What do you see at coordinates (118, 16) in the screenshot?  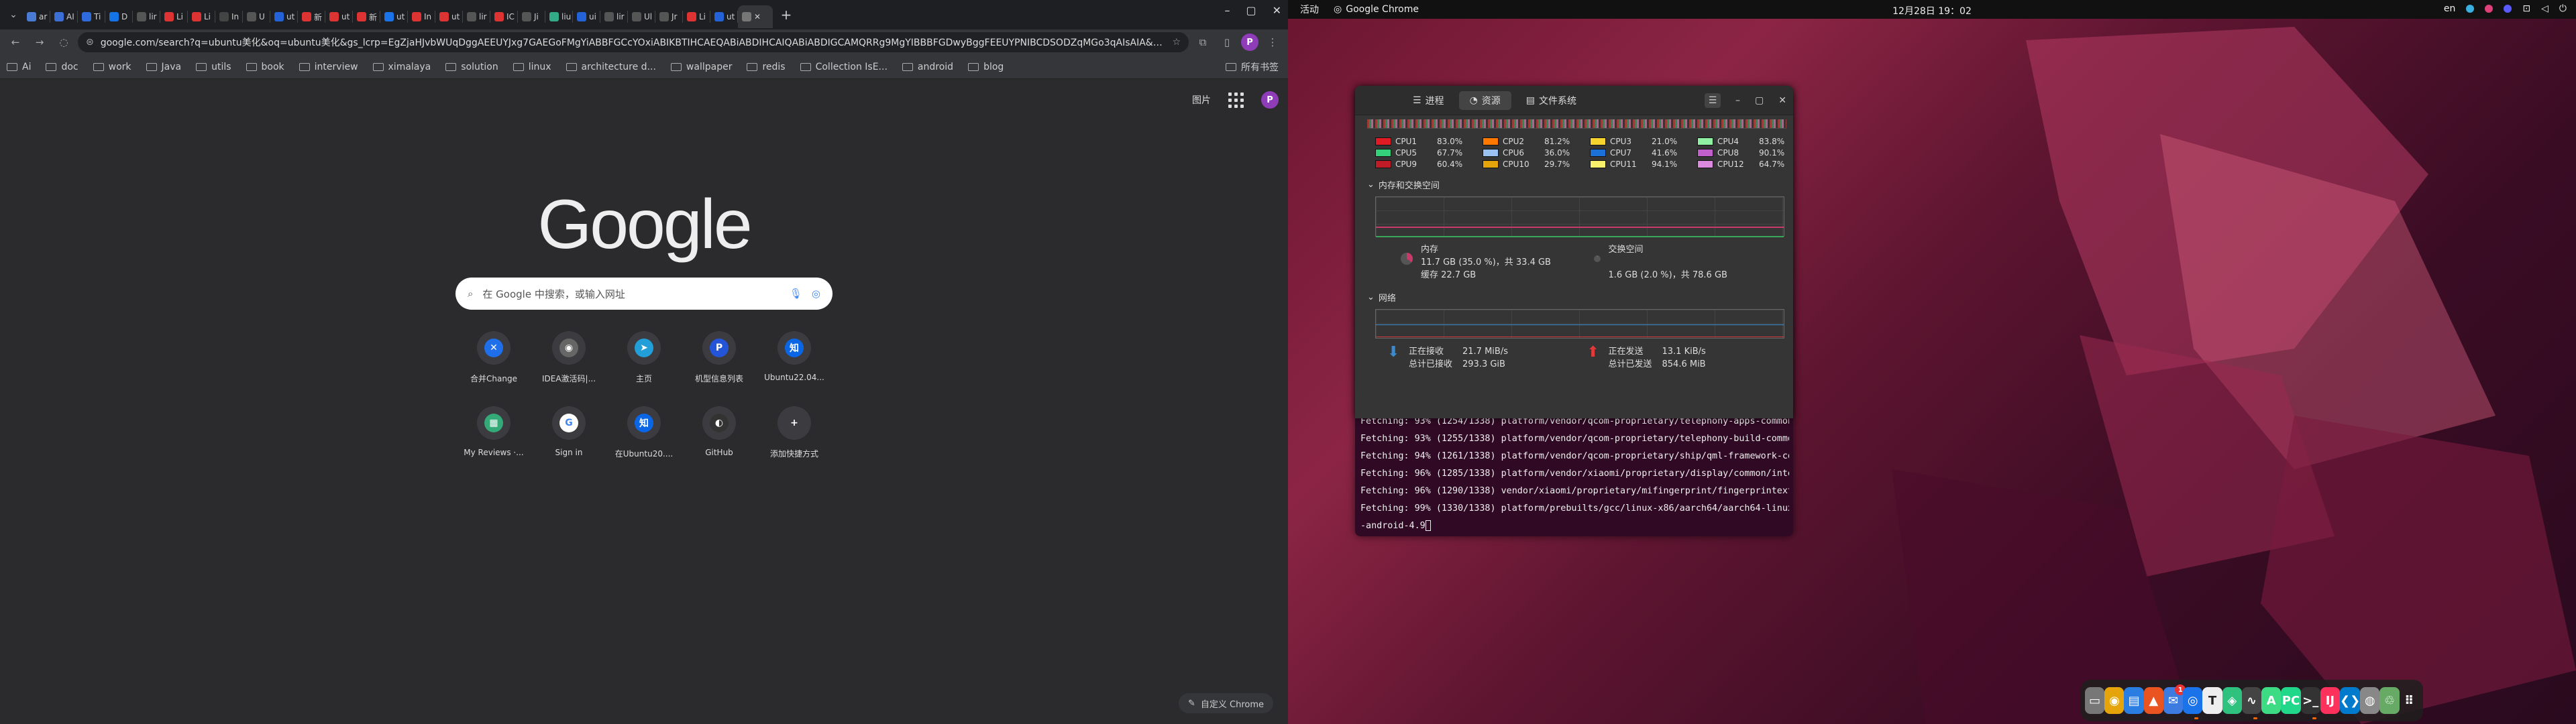 I see `tab-item: D` at bounding box center [118, 16].